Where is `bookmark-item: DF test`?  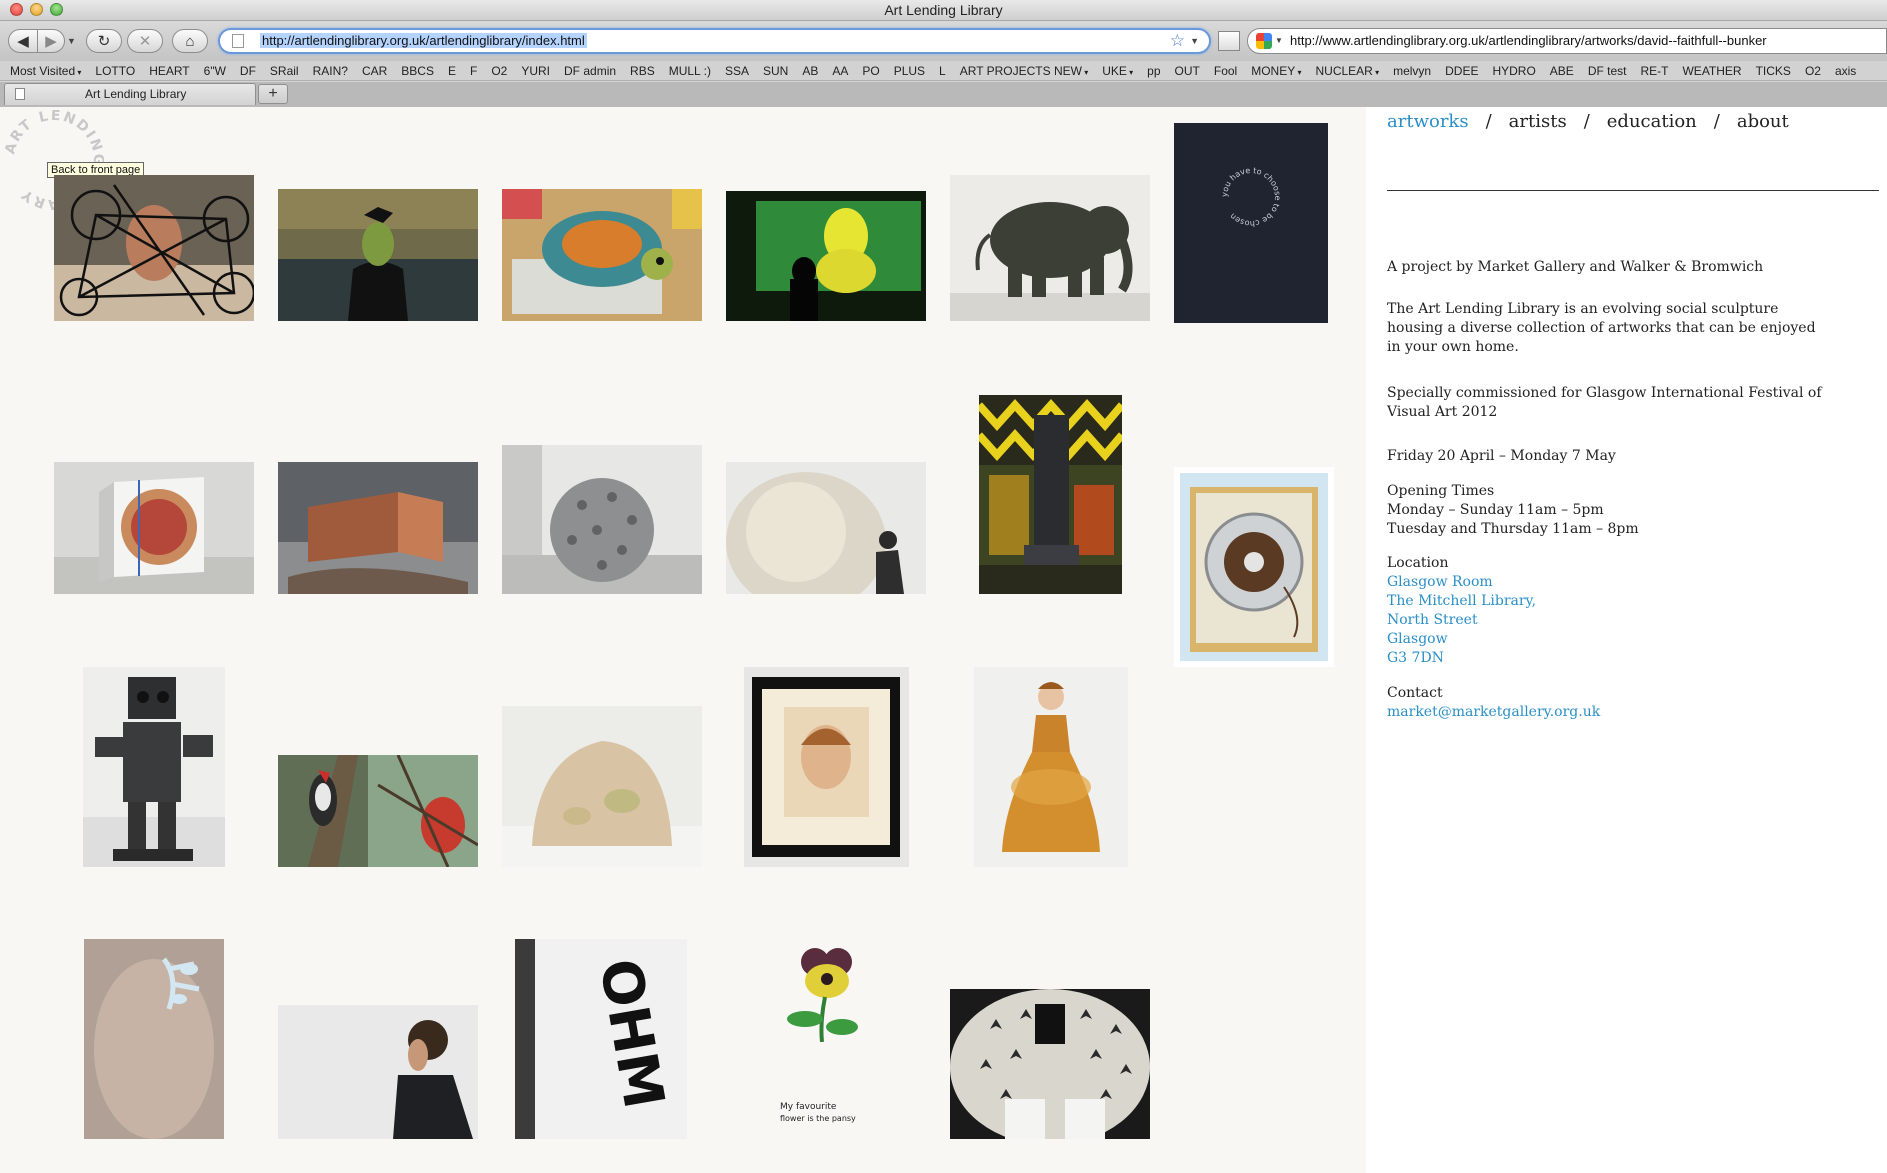
bookmark-item: DF test is located at coordinates (1607, 71).